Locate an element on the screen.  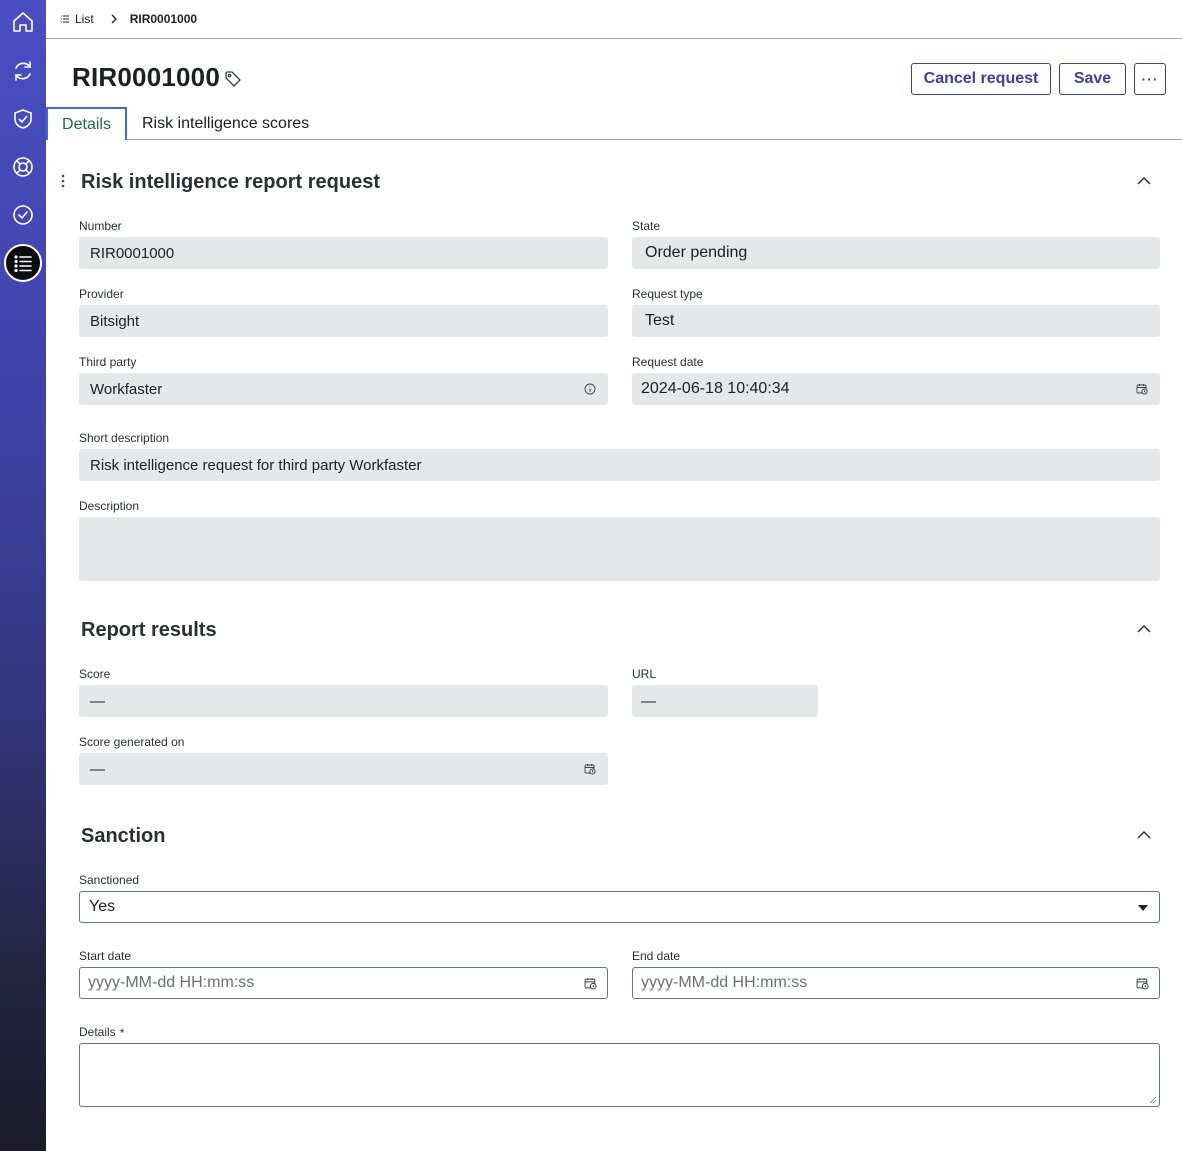
end-date-placeholder: yyyy-MM-dd HH:mm:ss is located at coordinates (724, 982).